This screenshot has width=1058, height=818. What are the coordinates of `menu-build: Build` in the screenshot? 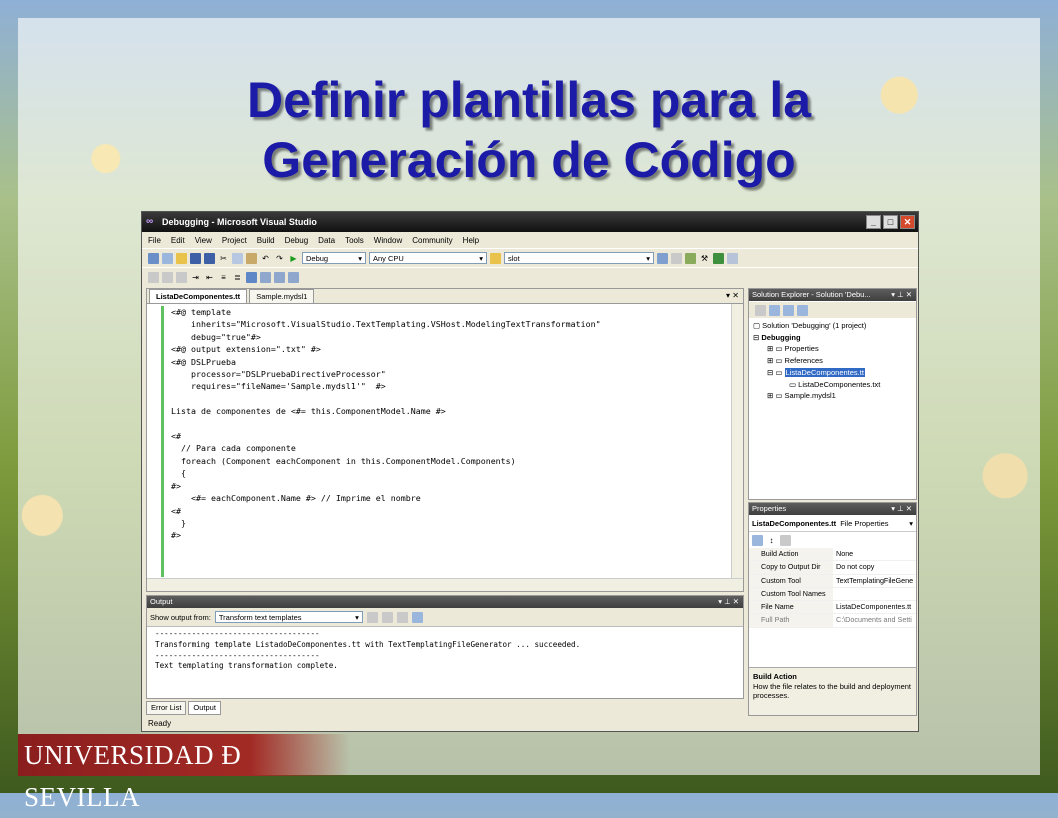 It's located at (266, 240).